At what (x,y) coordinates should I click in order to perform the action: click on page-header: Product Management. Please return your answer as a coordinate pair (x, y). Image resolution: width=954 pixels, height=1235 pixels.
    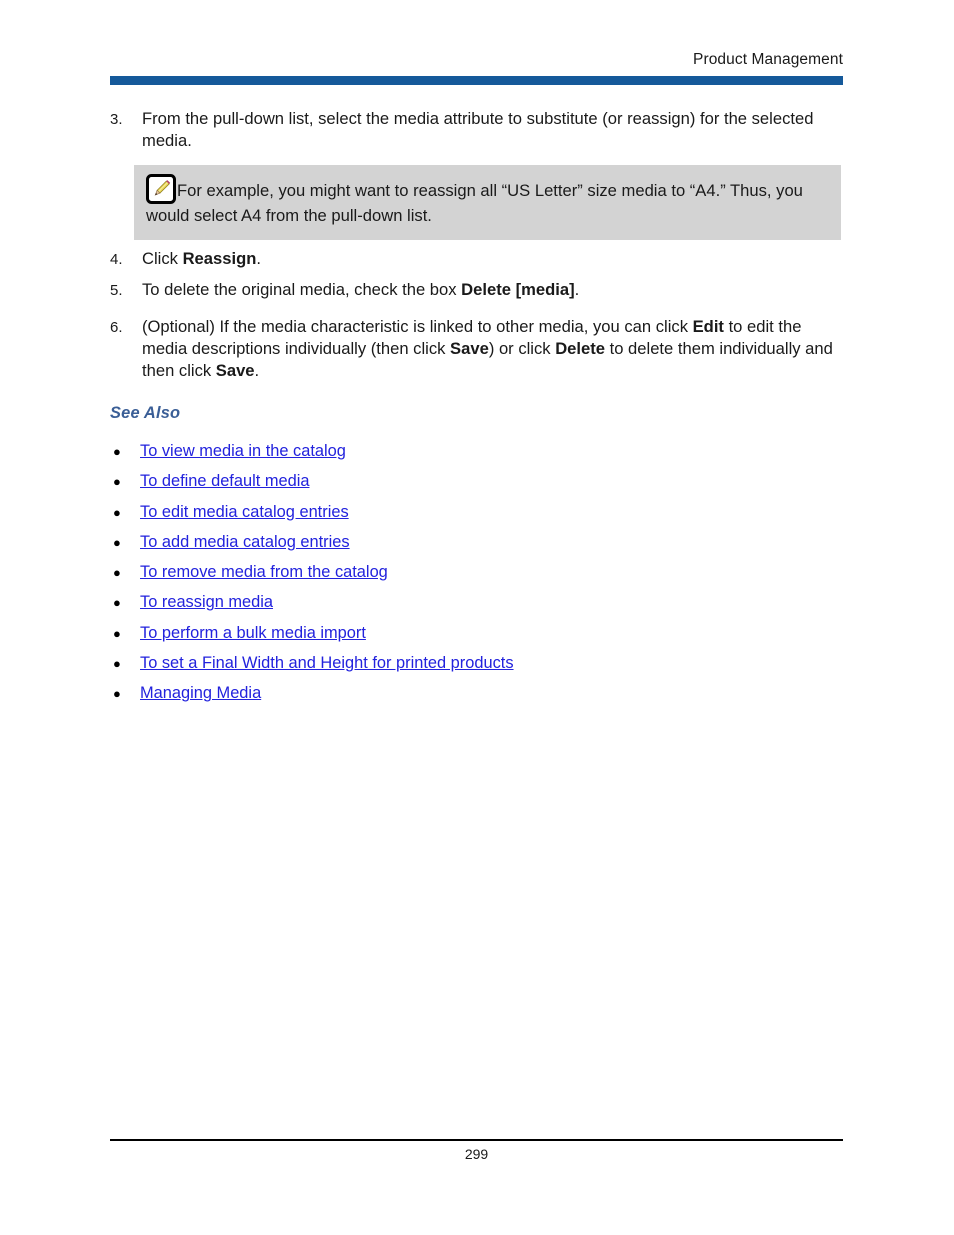
    Looking at the image, I should click on (476, 67).